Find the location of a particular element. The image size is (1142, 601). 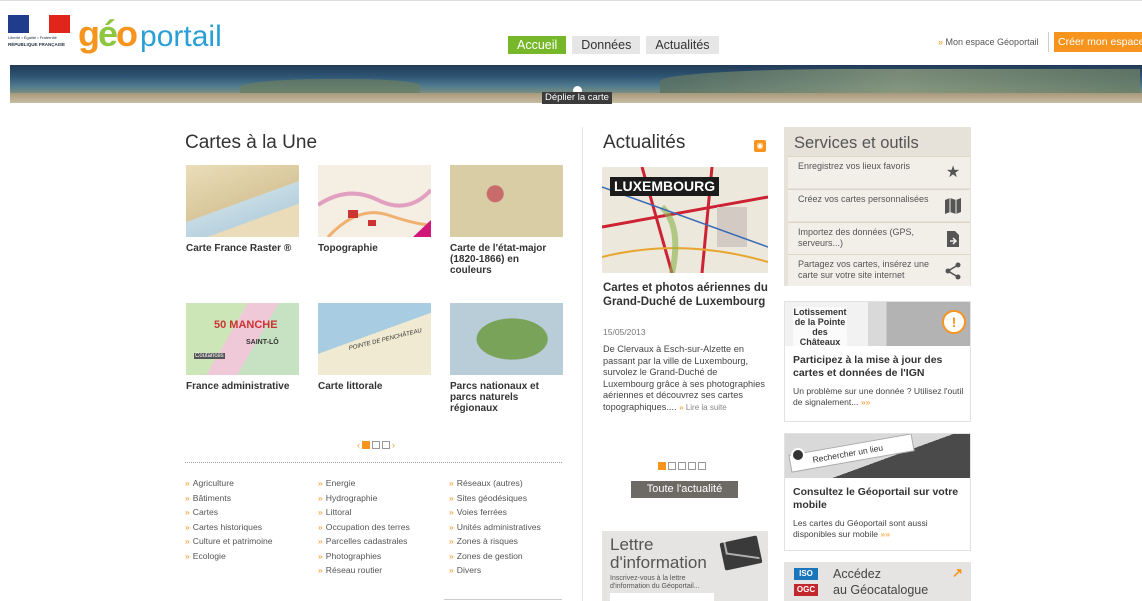

theme-link: » Culture et patrimoine is located at coordinates (229, 541).